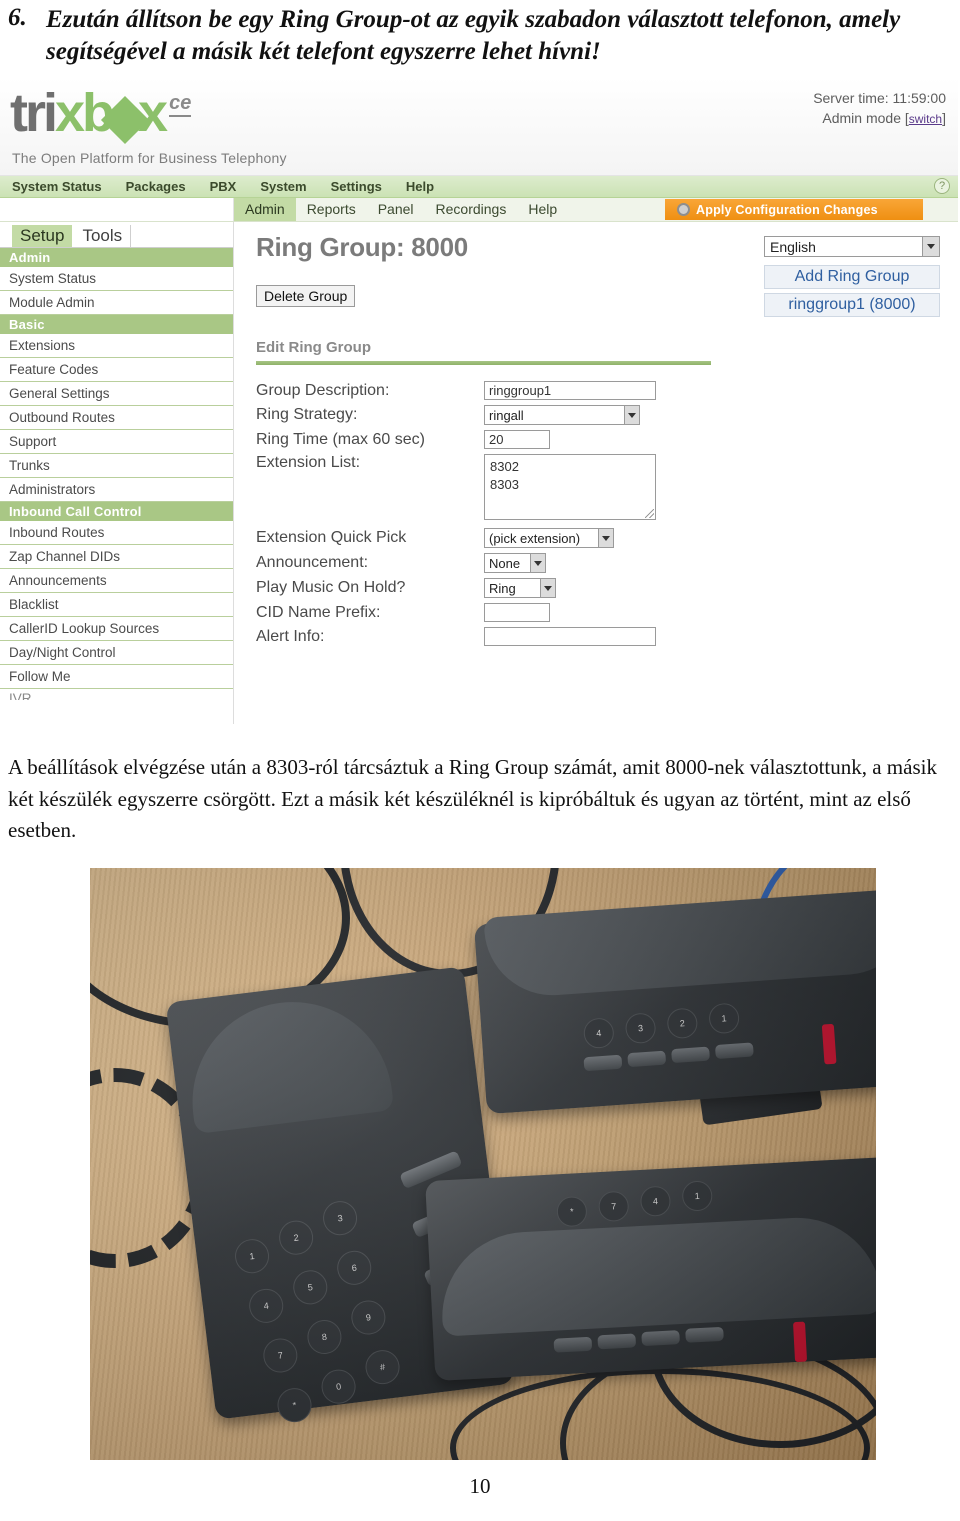  What do you see at coordinates (312, 562) in the screenshot?
I see `announcement-label: Announcement:` at bounding box center [312, 562].